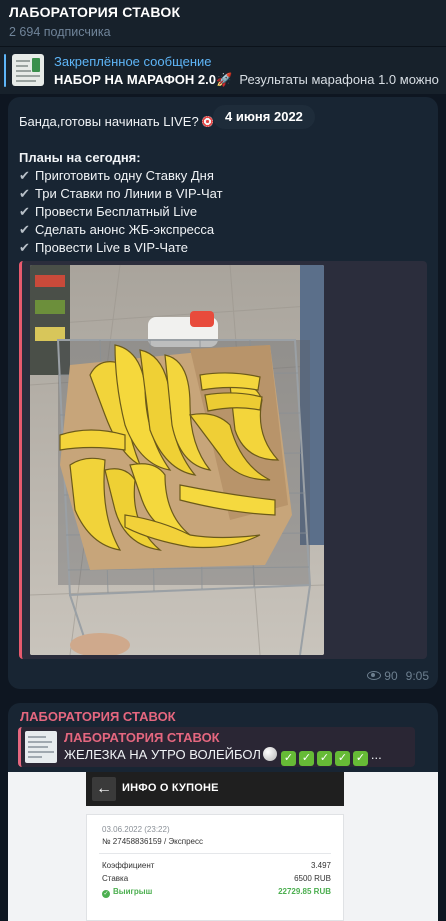  What do you see at coordinates (152, 841) in the screenshot?
I see `coupon-number: № 27458836159 / Экспресс` at bounding box center [152, 841].